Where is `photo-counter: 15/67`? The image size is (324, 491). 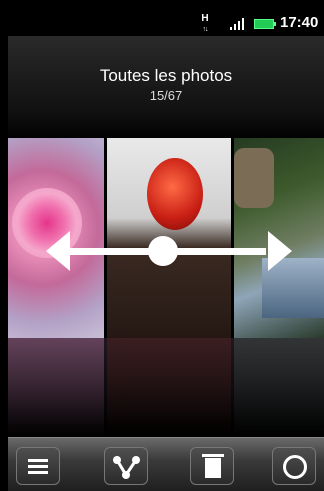
photo-counter: 15/67 is located at coordinates (166, 95).